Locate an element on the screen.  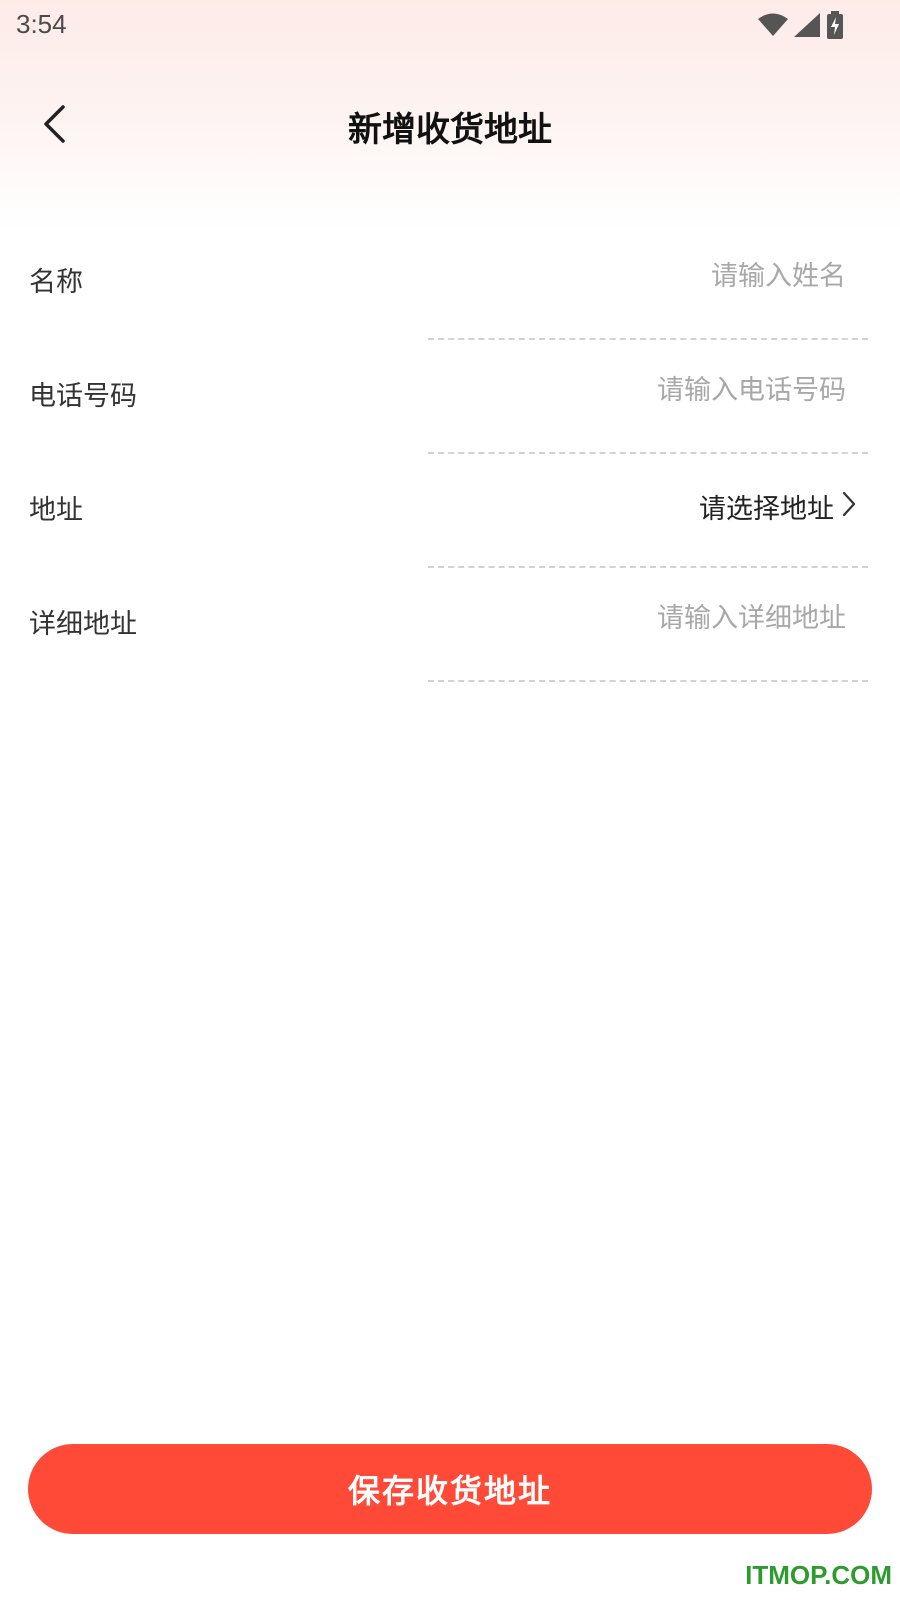
form-row-detail: 详细地址 is located at coordinates (450, 625).